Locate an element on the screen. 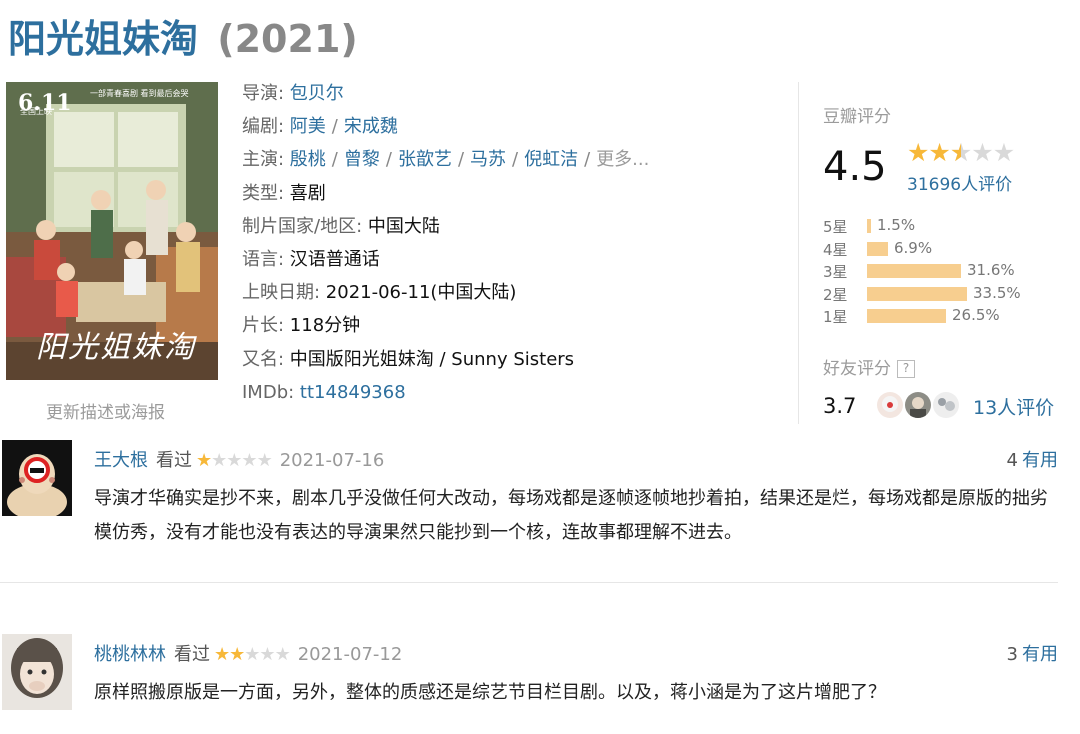  comment-date: 2021-07-12 is located at coordinates (350, 654).